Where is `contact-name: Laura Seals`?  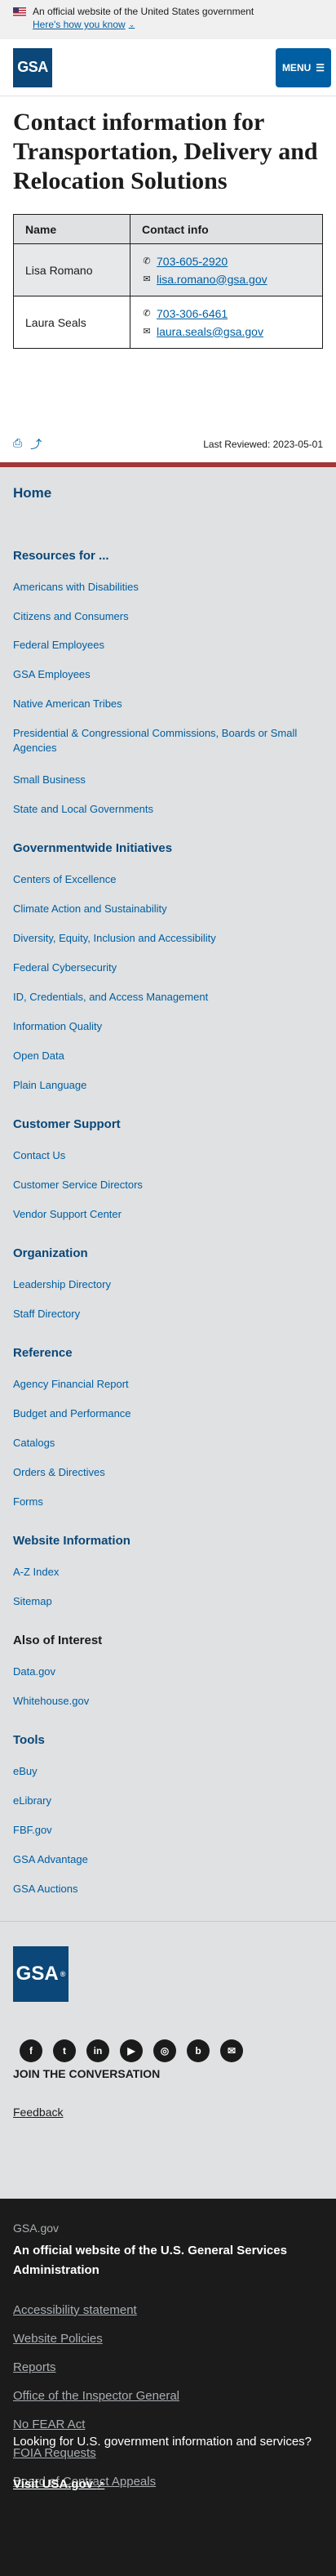 contact-name: Laura Seals is located at coordinates (71, 322).